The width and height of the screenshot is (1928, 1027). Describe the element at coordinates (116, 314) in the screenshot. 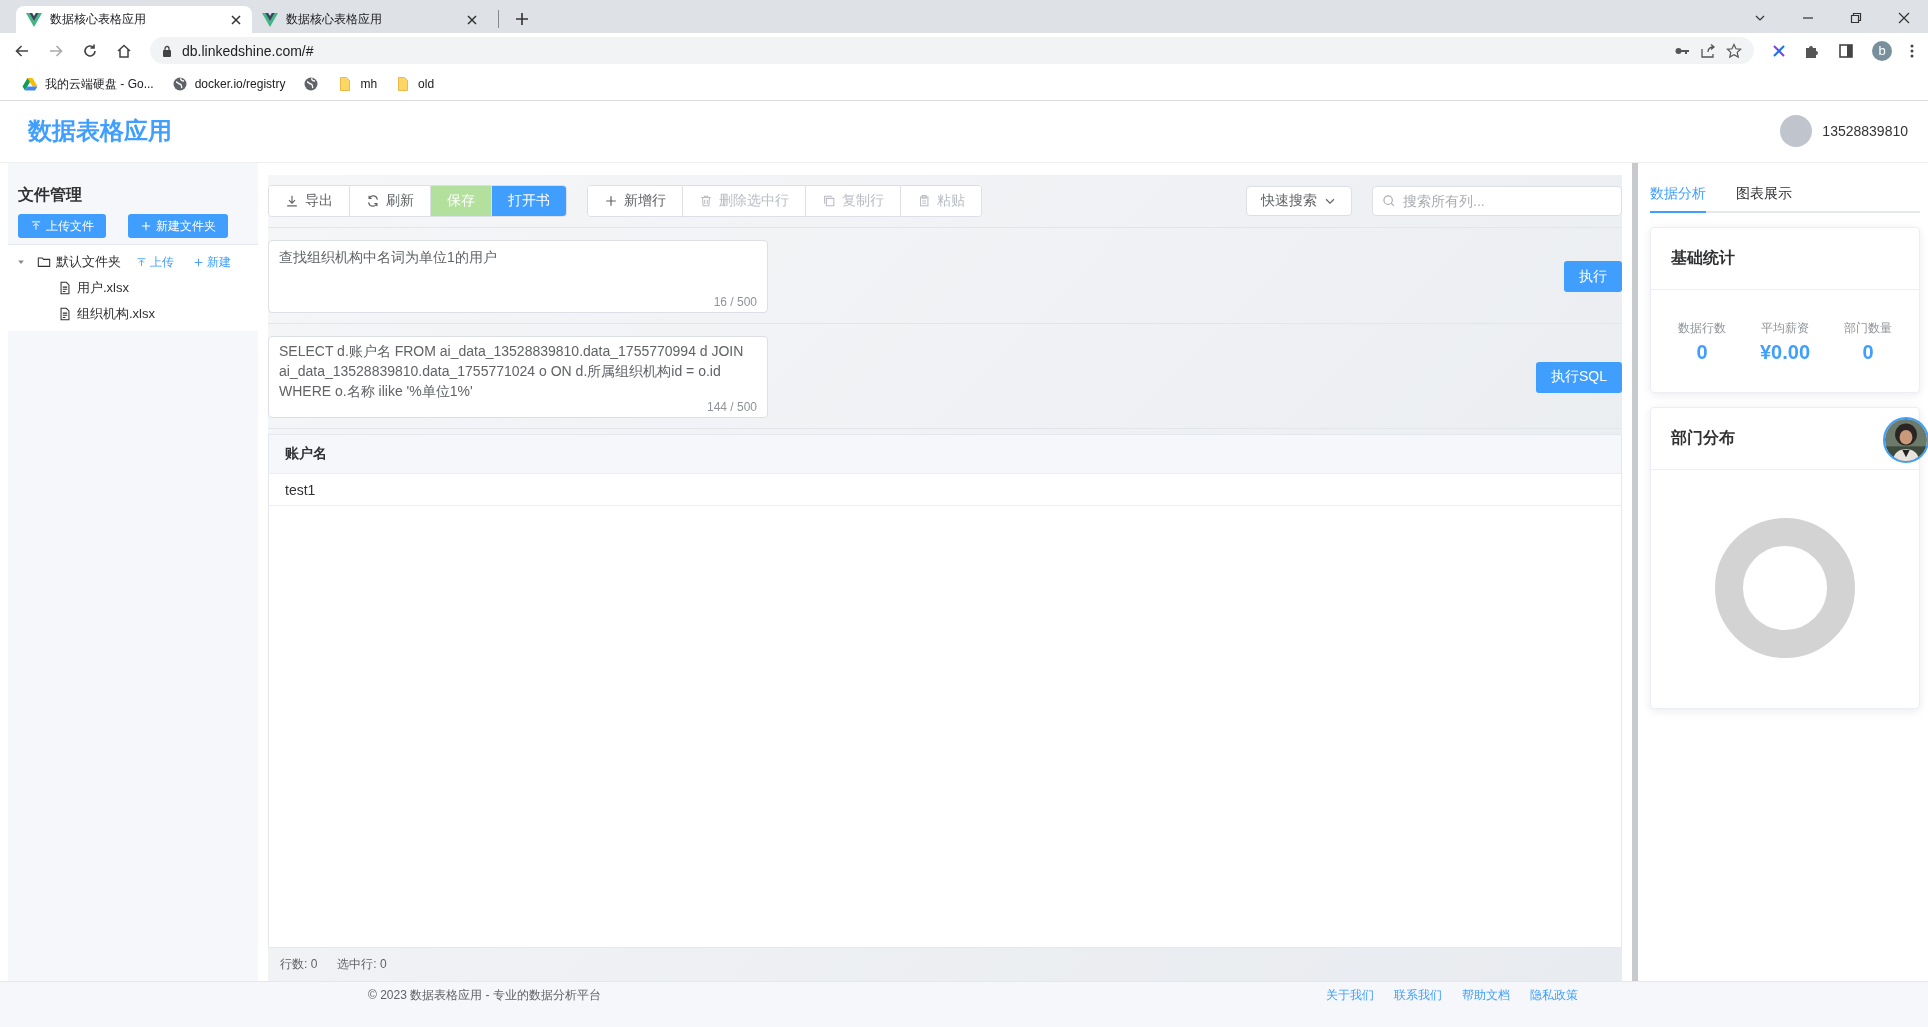

I see `file-label: 组织机构.xlsx` at that location.